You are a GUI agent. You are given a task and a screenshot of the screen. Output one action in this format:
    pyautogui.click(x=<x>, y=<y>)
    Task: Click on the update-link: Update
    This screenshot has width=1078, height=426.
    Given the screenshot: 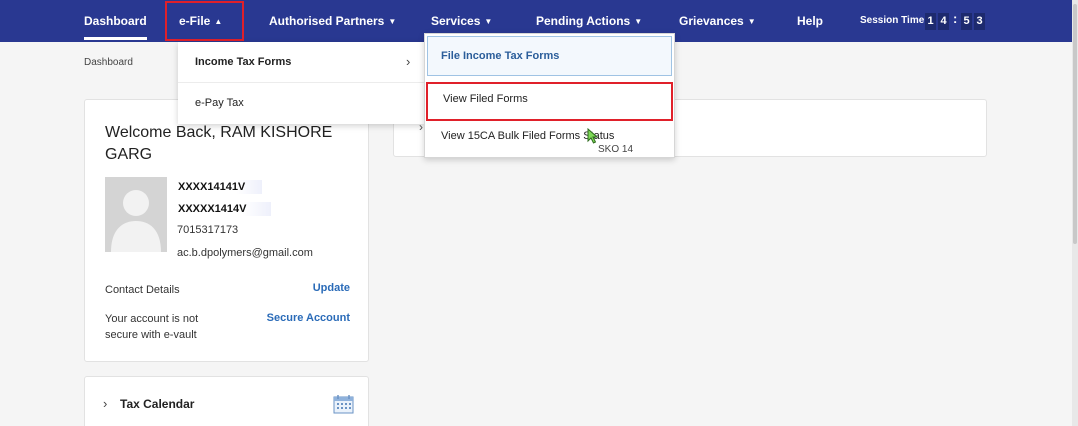 What is the action you would take?
    pyautogui.click(x=331, y=288)
    